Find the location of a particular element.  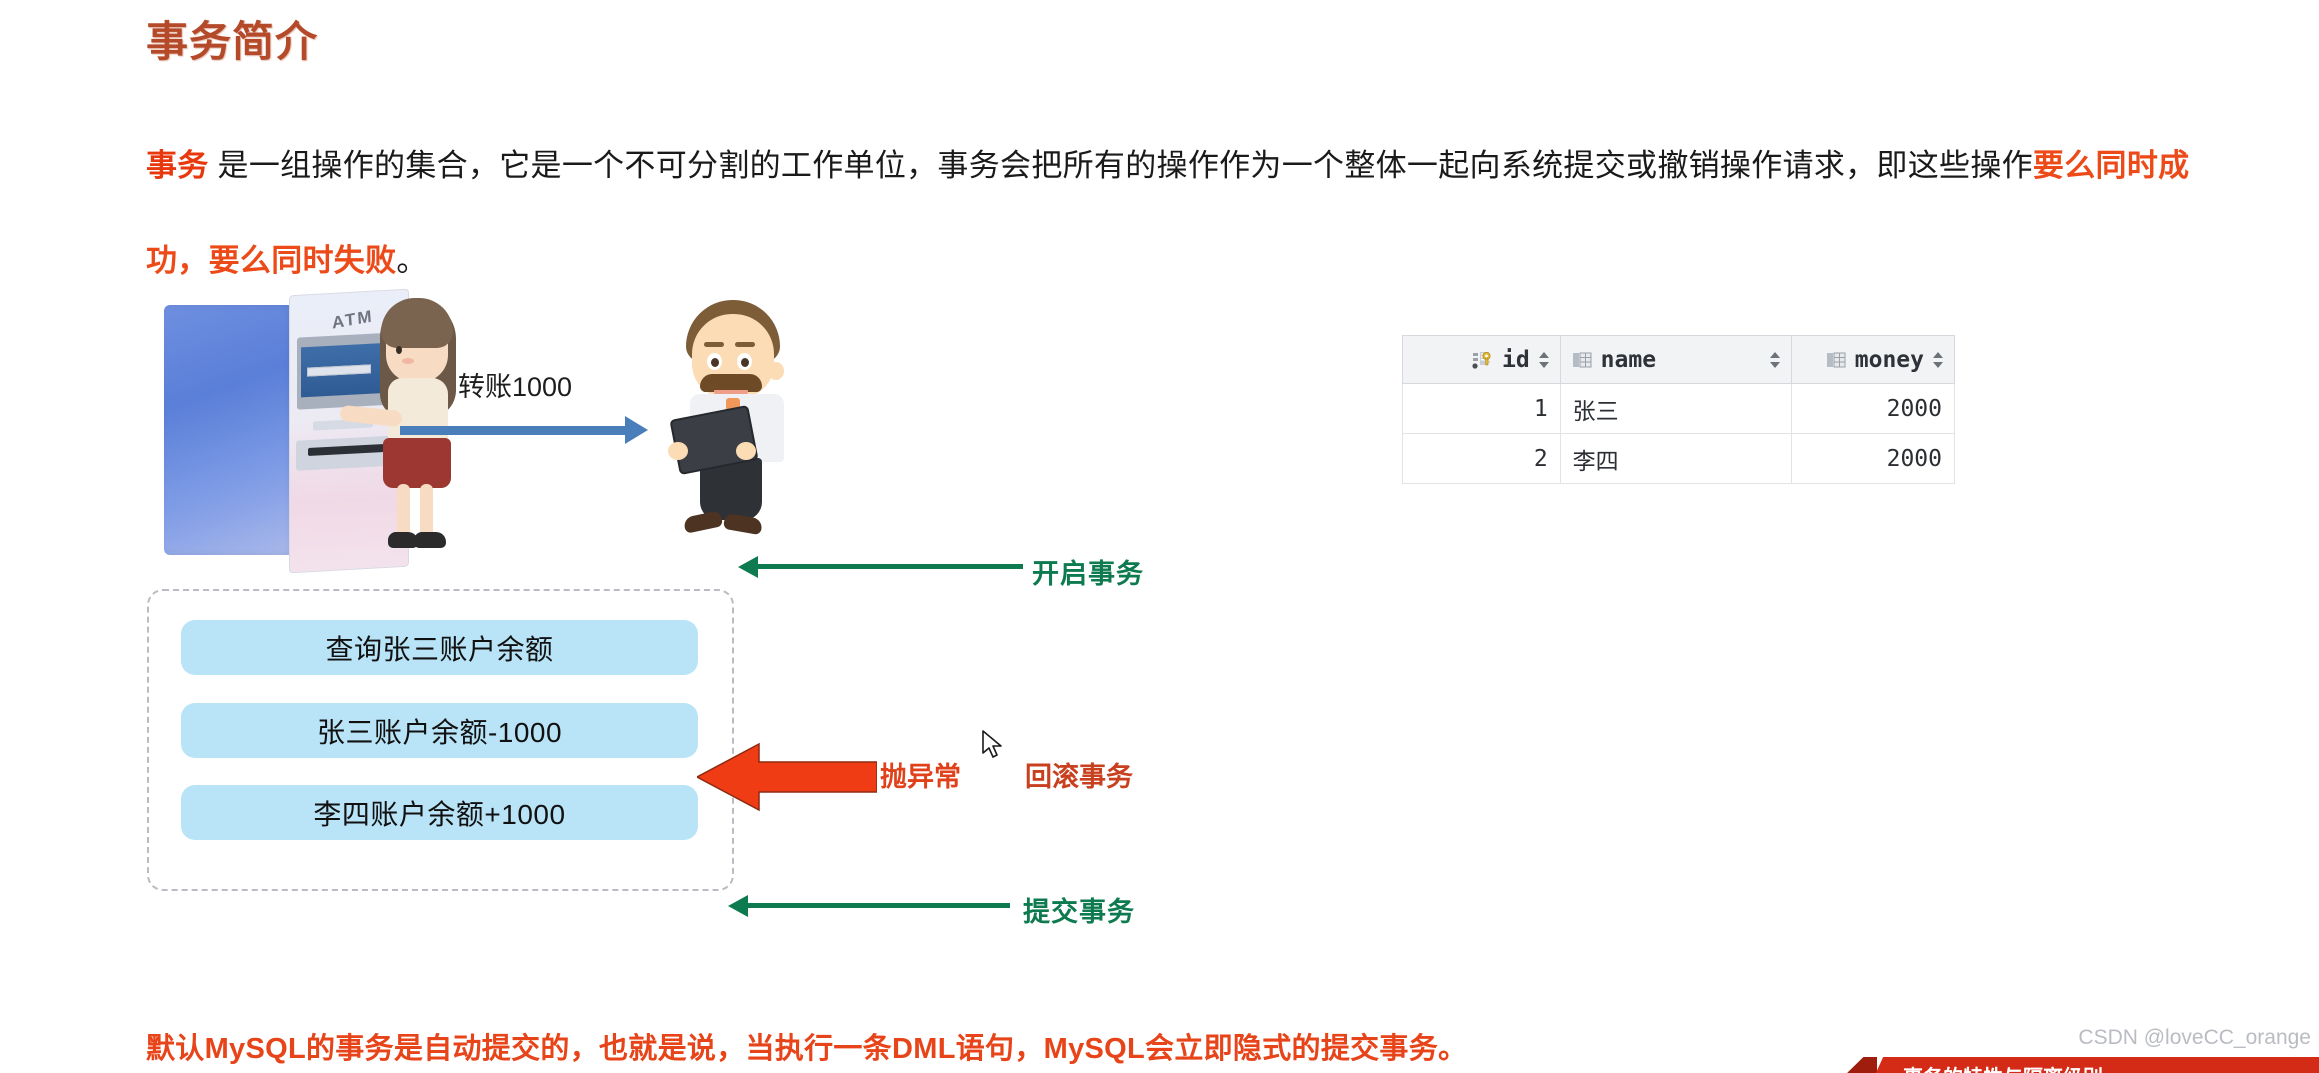

man-pupil-left is located at coordinates (715, 362).